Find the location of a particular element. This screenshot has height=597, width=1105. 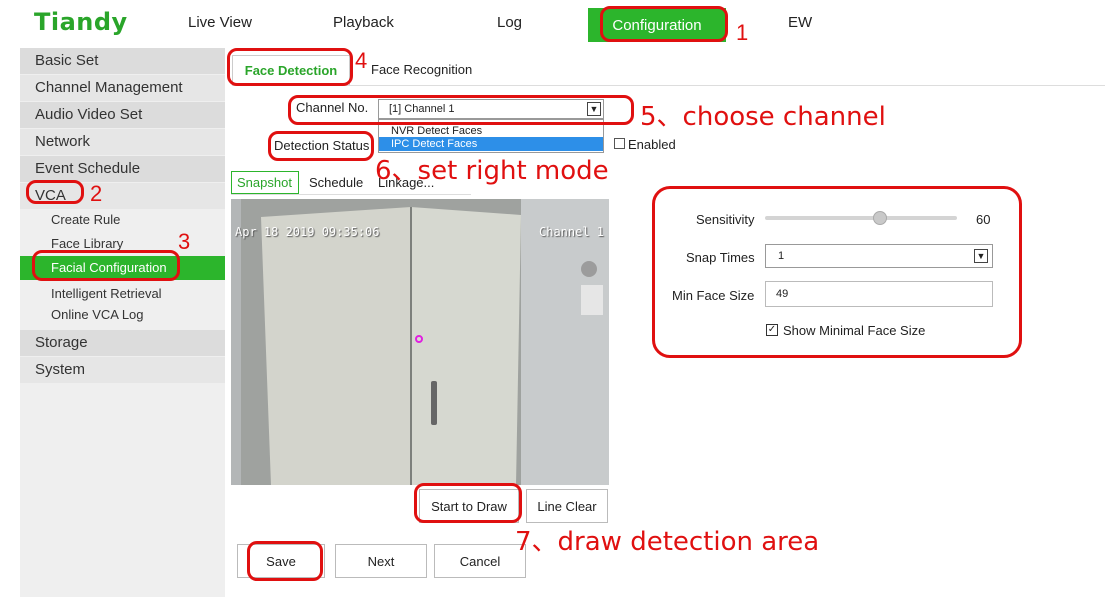

annotation-box-channel is located at coordinates (461, 110).